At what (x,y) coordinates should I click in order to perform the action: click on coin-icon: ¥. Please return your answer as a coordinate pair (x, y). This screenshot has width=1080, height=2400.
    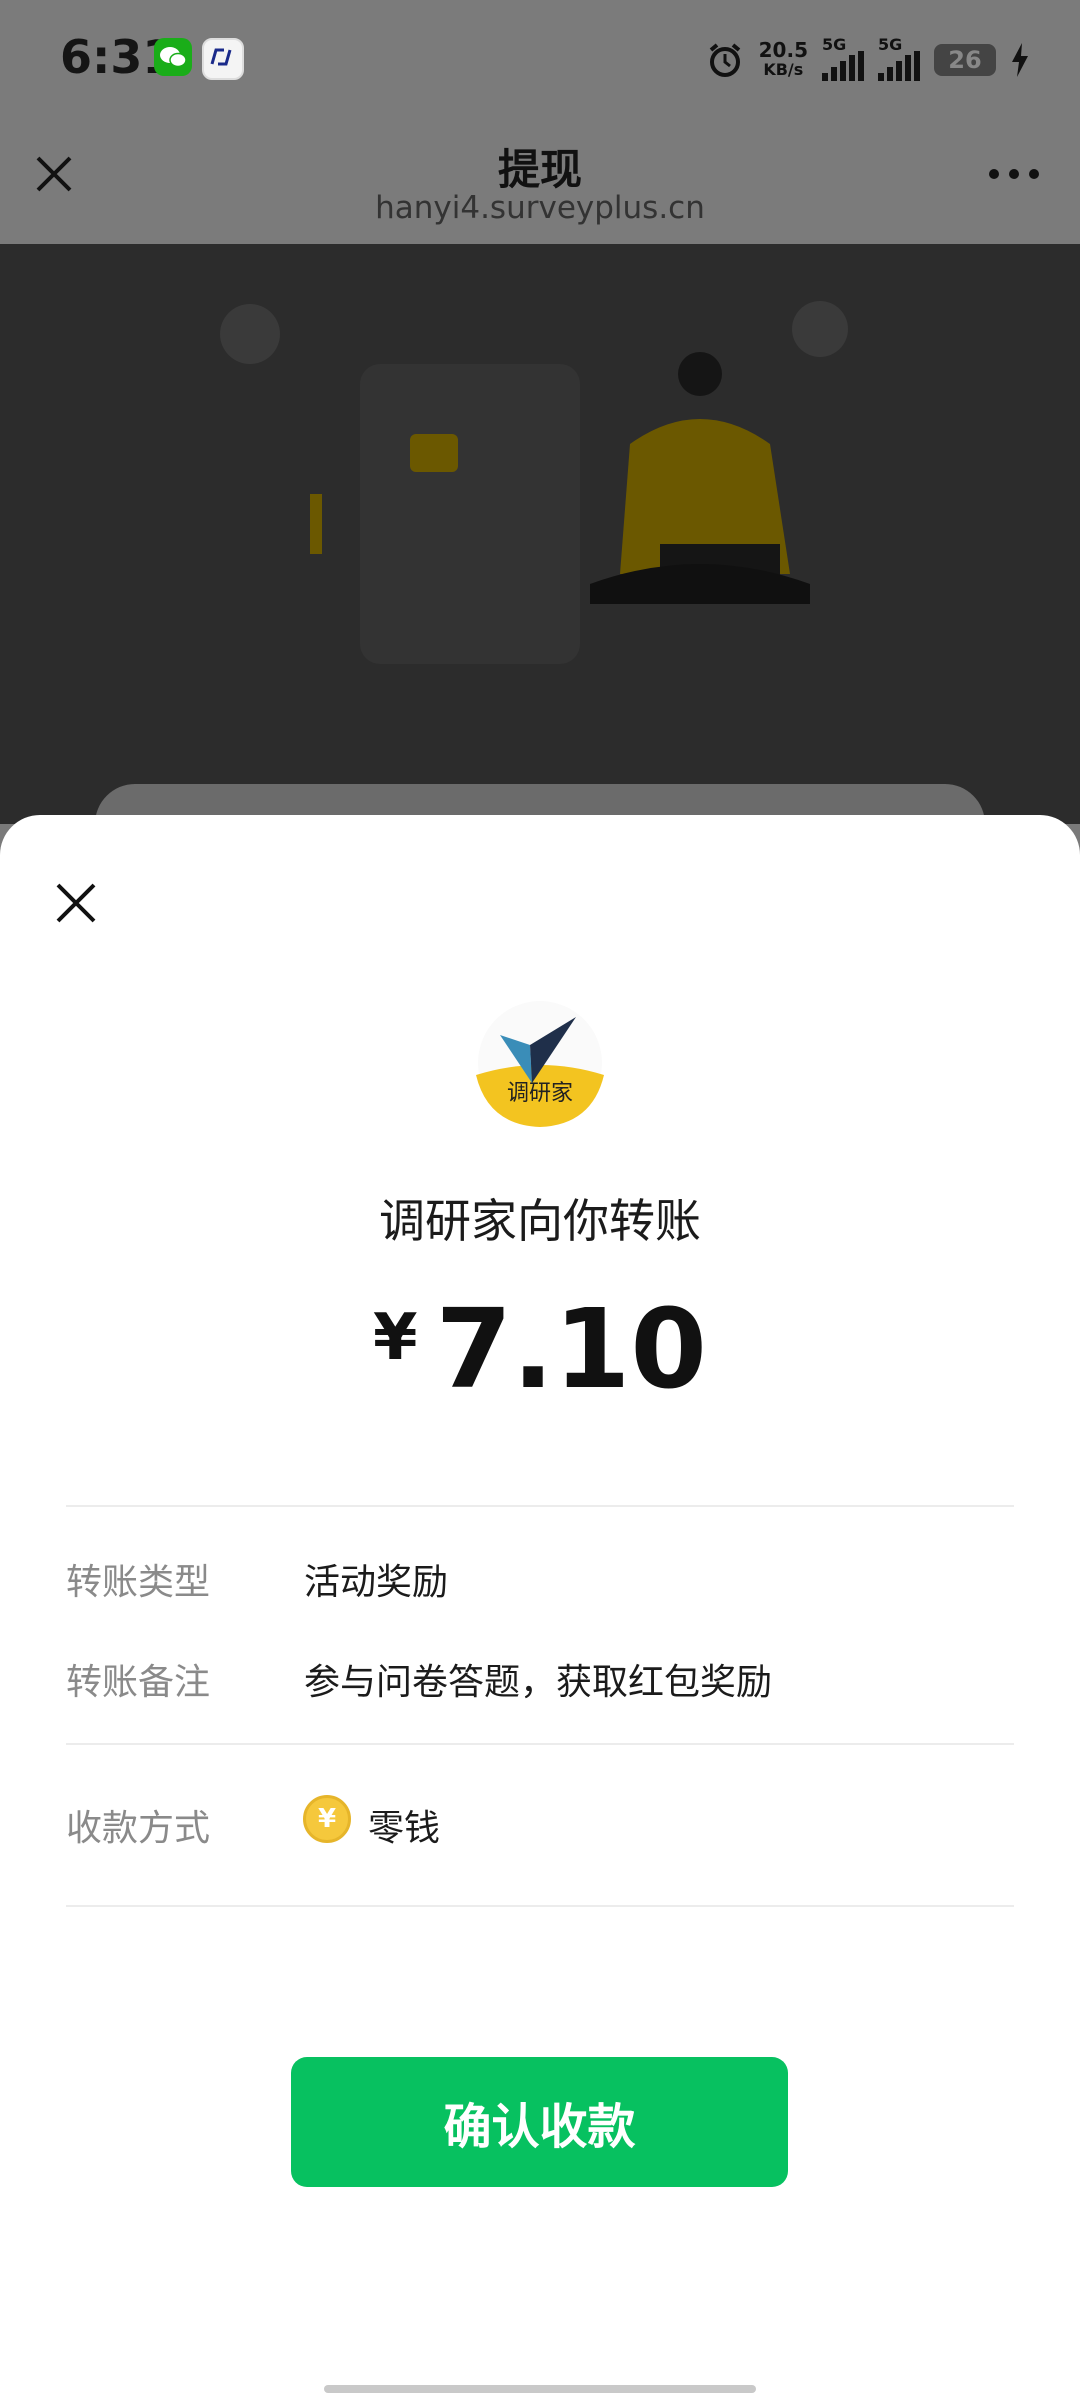
    Looking at the image, I should click on (327, 1819).